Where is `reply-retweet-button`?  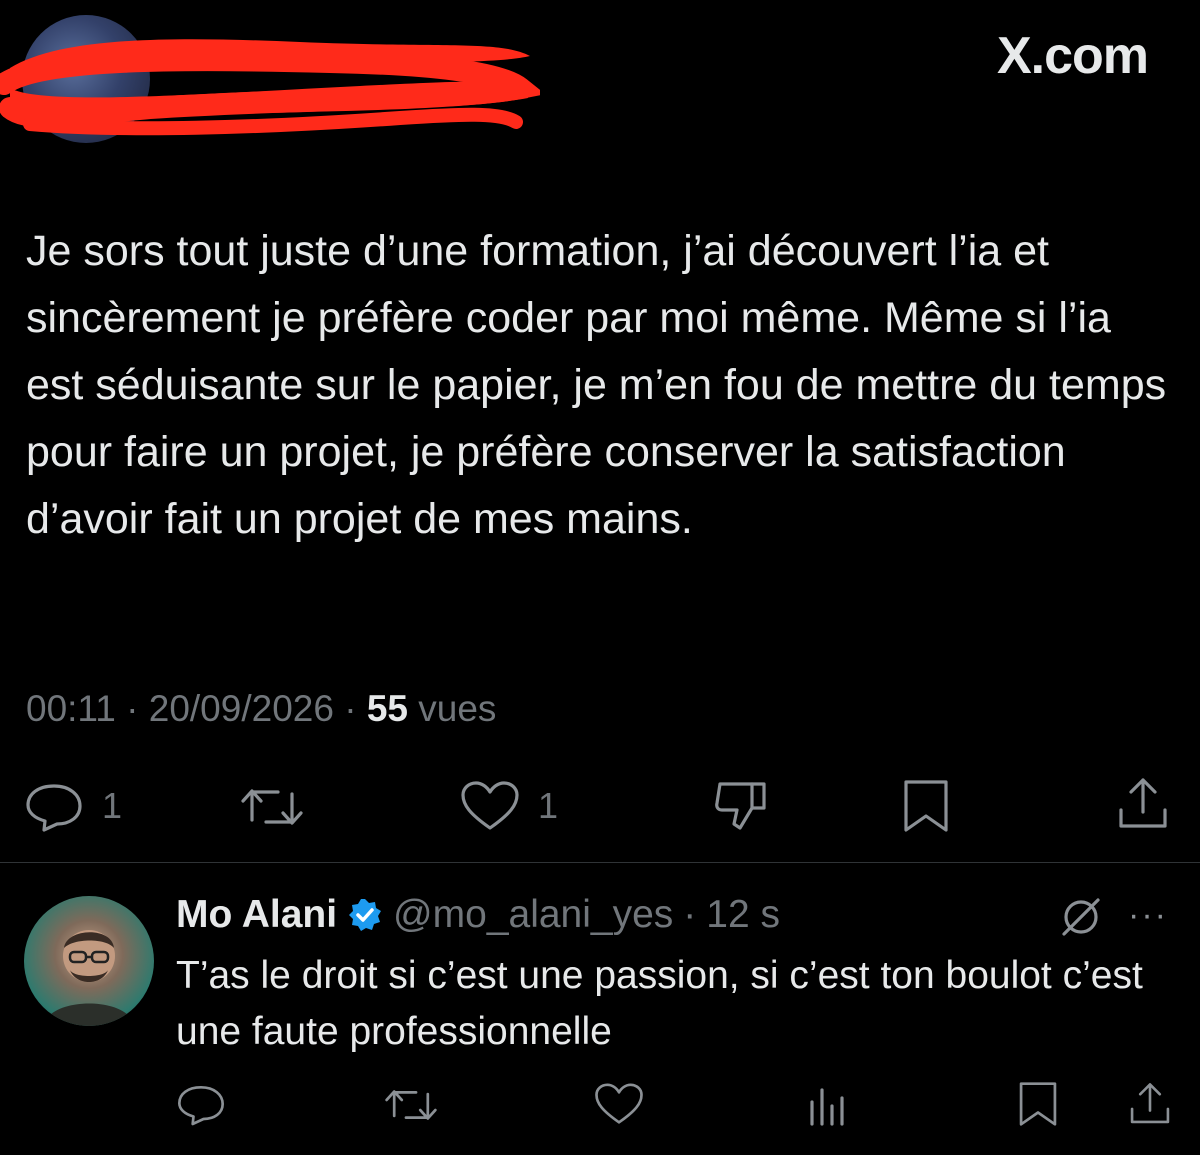 reply-retweet-button is located at coordinates (411, 1105).